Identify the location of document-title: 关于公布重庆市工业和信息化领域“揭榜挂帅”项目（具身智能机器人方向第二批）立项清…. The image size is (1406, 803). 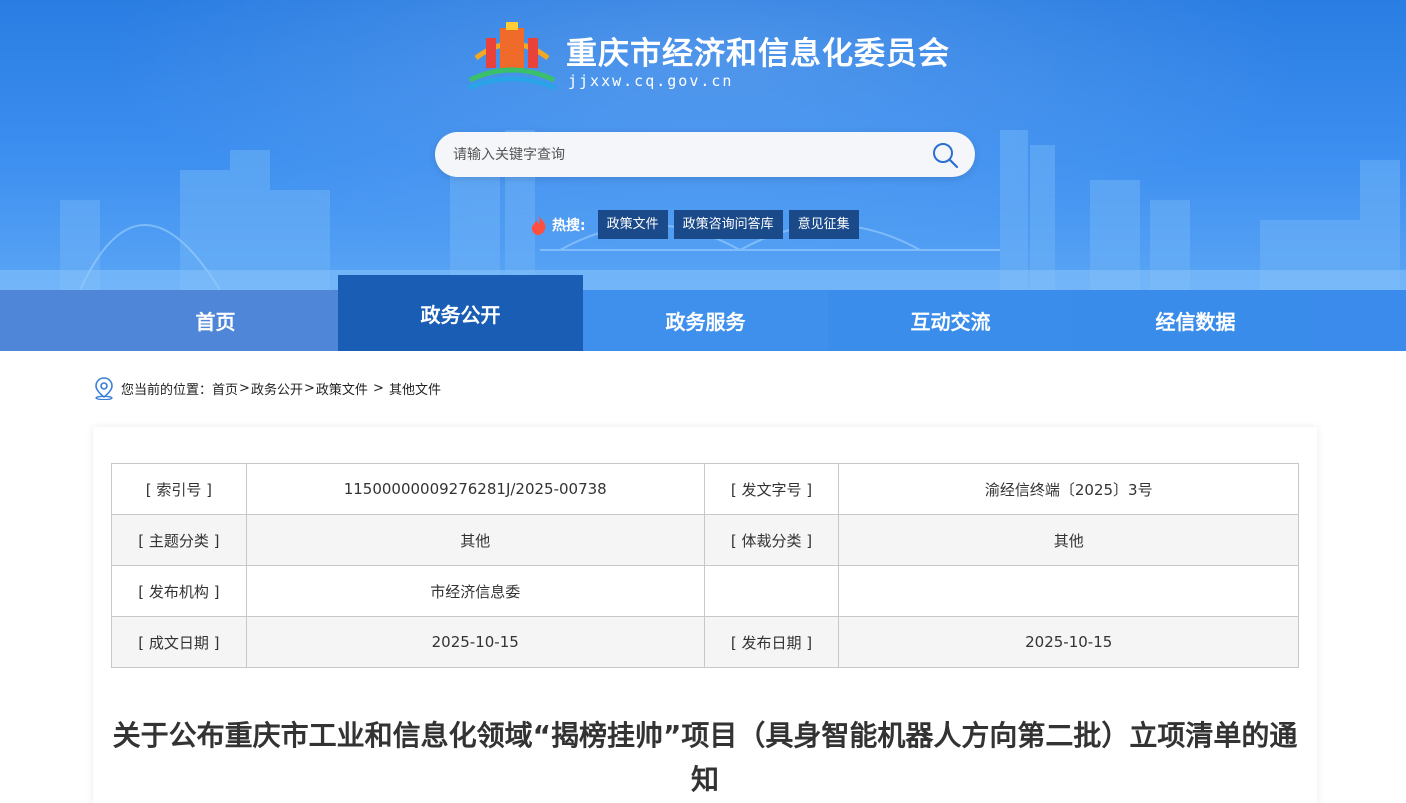
(705, 757).